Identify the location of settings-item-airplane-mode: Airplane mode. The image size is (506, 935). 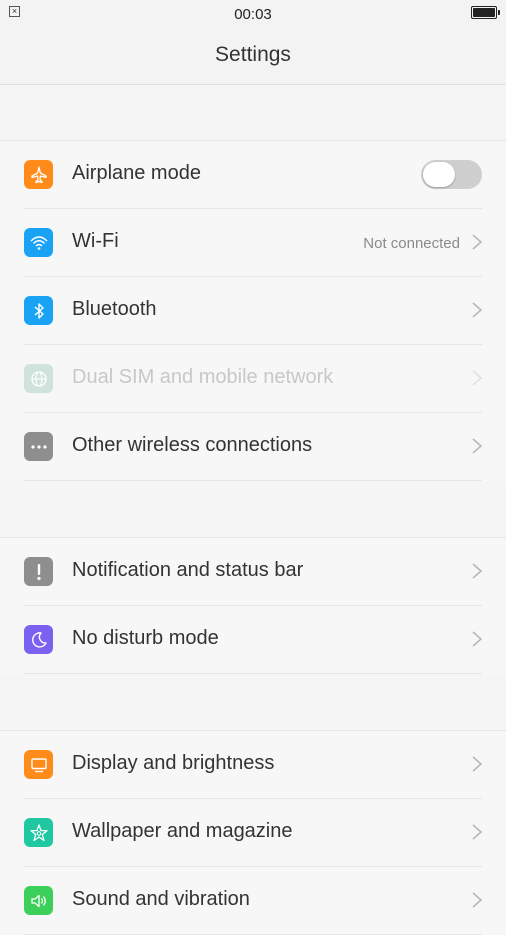
(253, 175).